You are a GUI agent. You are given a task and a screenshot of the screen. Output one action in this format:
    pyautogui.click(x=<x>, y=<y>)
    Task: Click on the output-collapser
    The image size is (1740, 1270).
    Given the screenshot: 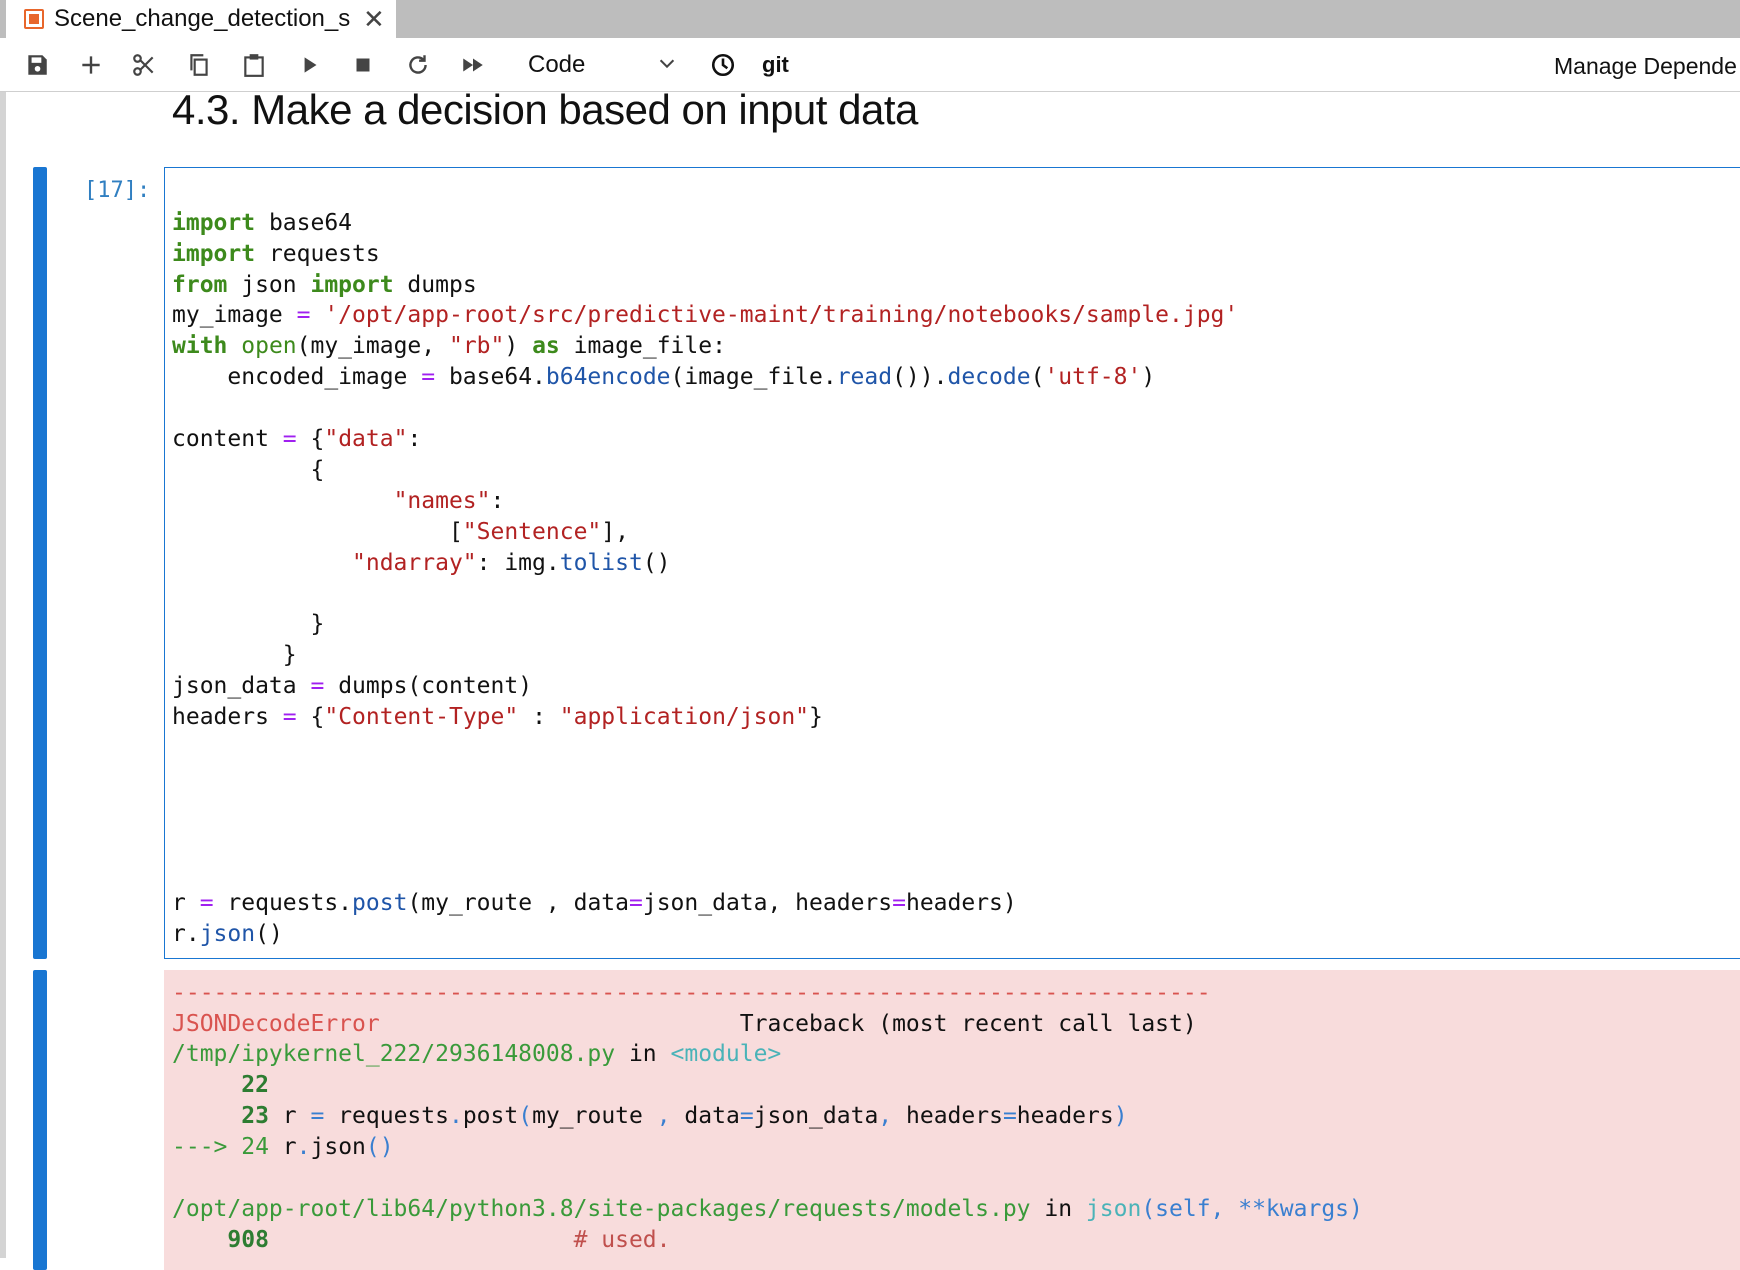 What is the action you would take?
    pyautogui.click(x=40, y=1120)
    